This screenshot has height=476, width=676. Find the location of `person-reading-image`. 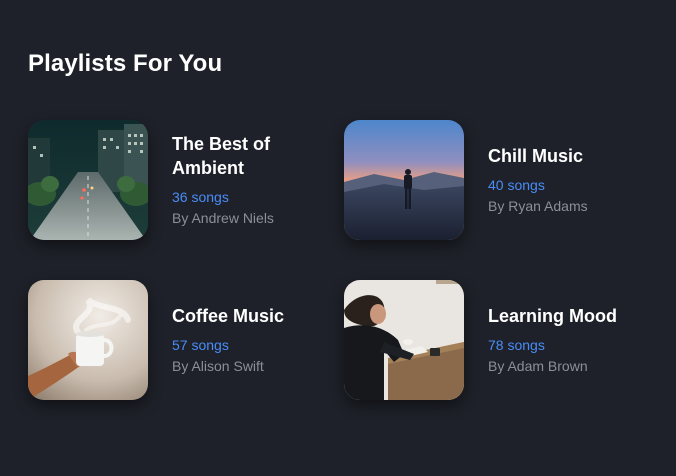

person-reading-image is located at coordinates (404, 340).